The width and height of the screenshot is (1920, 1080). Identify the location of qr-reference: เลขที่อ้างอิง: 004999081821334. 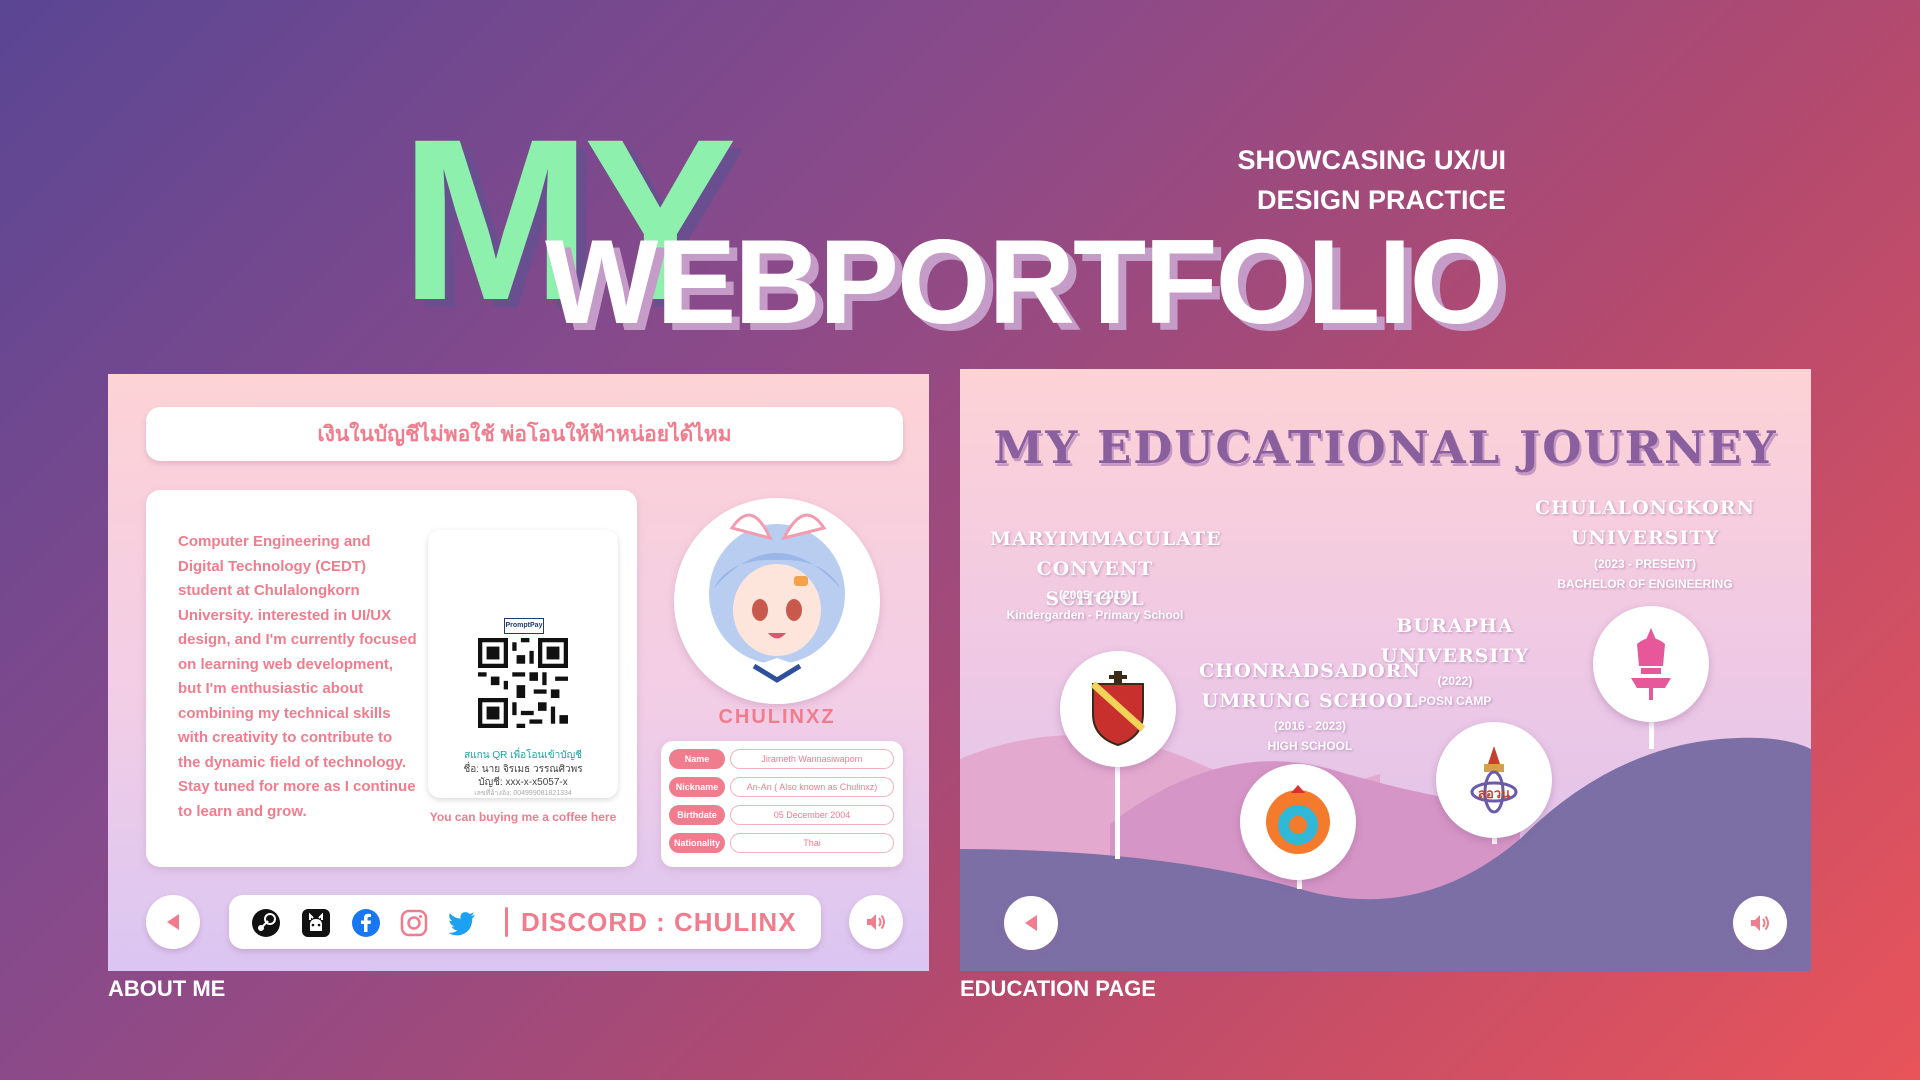
(523, 793).